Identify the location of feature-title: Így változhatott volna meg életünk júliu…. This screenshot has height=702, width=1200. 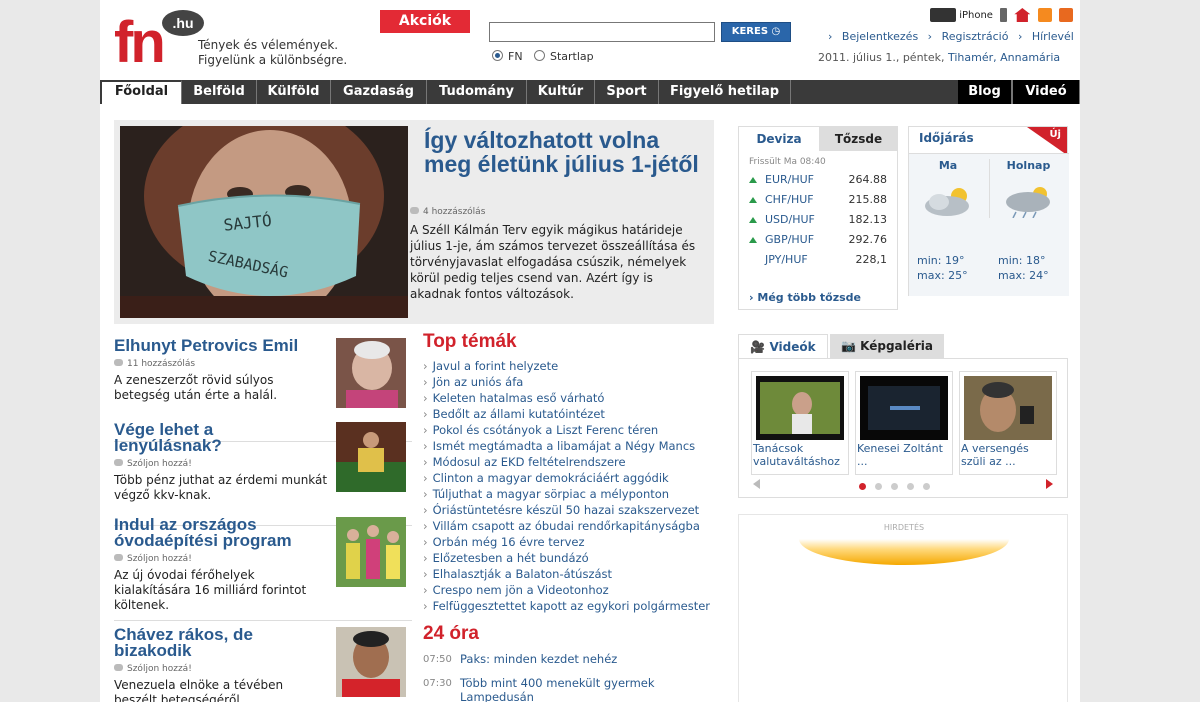
(564, 152).